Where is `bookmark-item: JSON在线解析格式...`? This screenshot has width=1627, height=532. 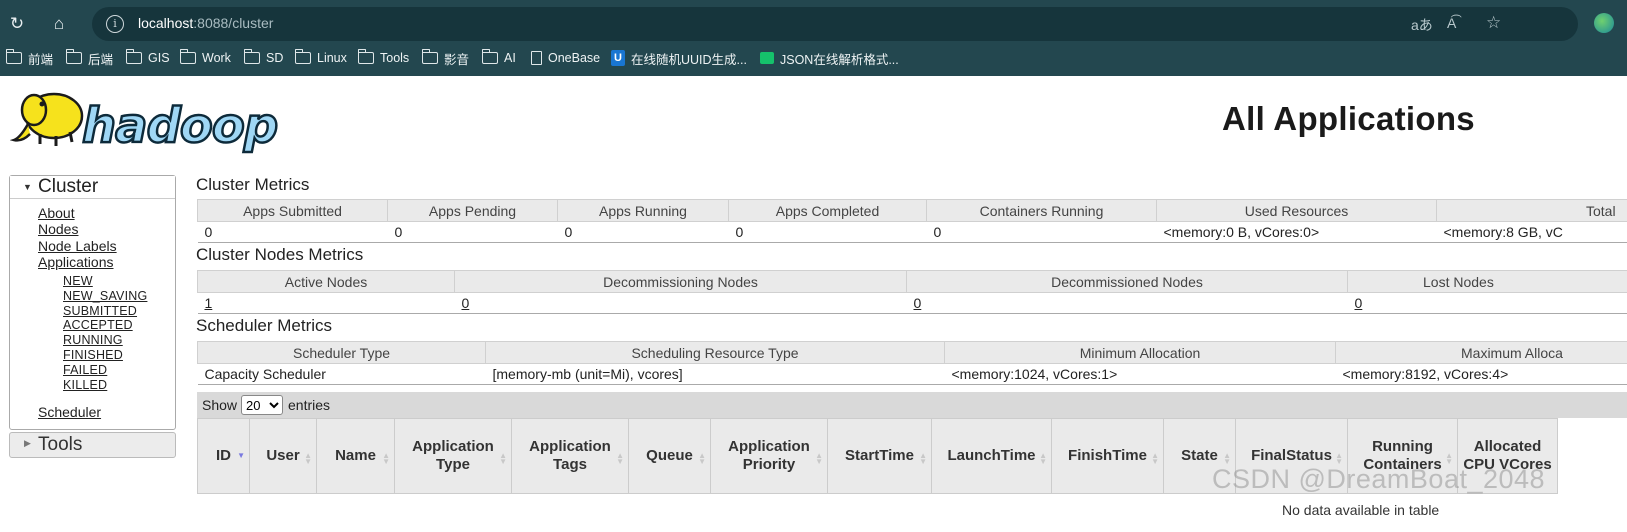
bookmark-item: JSON在线解析格式... is located at coordinates (829, 58).